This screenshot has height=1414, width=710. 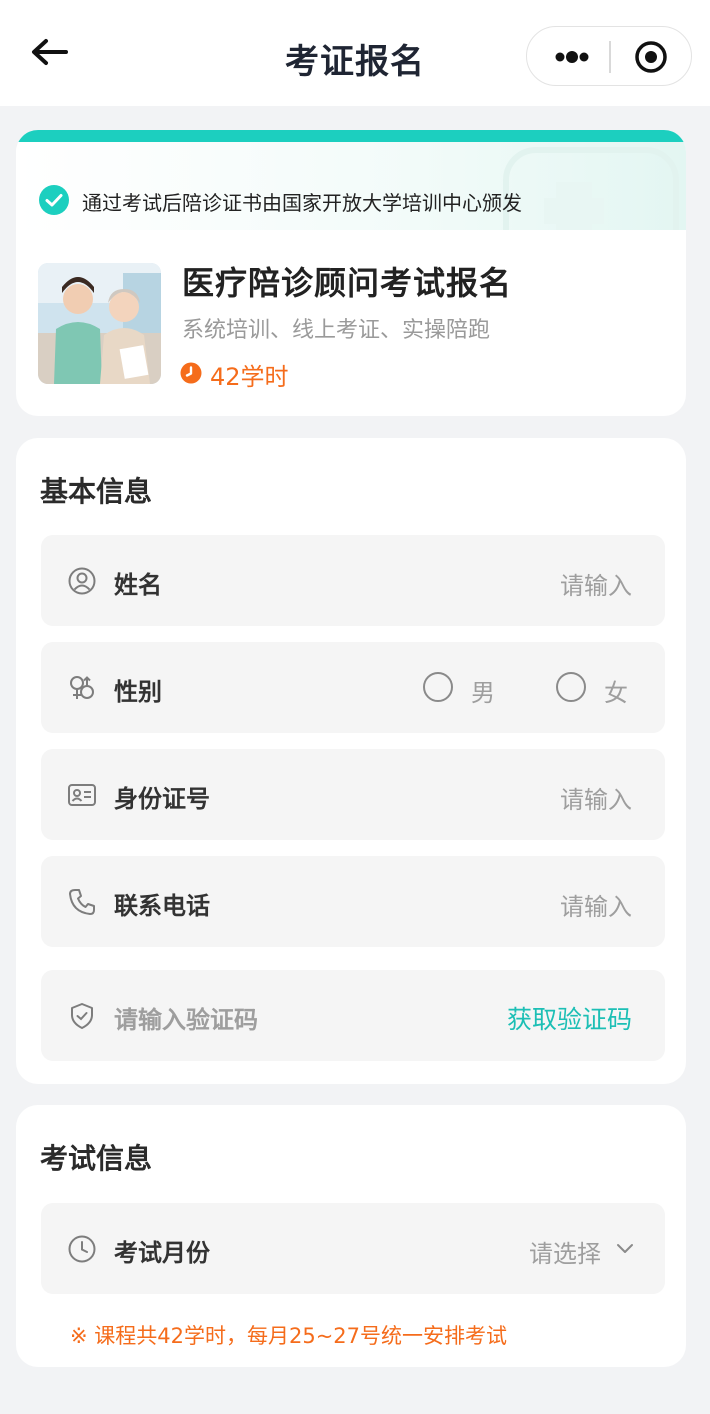 What do you see at coordinates (162, 906) in the screenshot?
I see `phone-label: 联系电话` at bounding box center [162, 906].